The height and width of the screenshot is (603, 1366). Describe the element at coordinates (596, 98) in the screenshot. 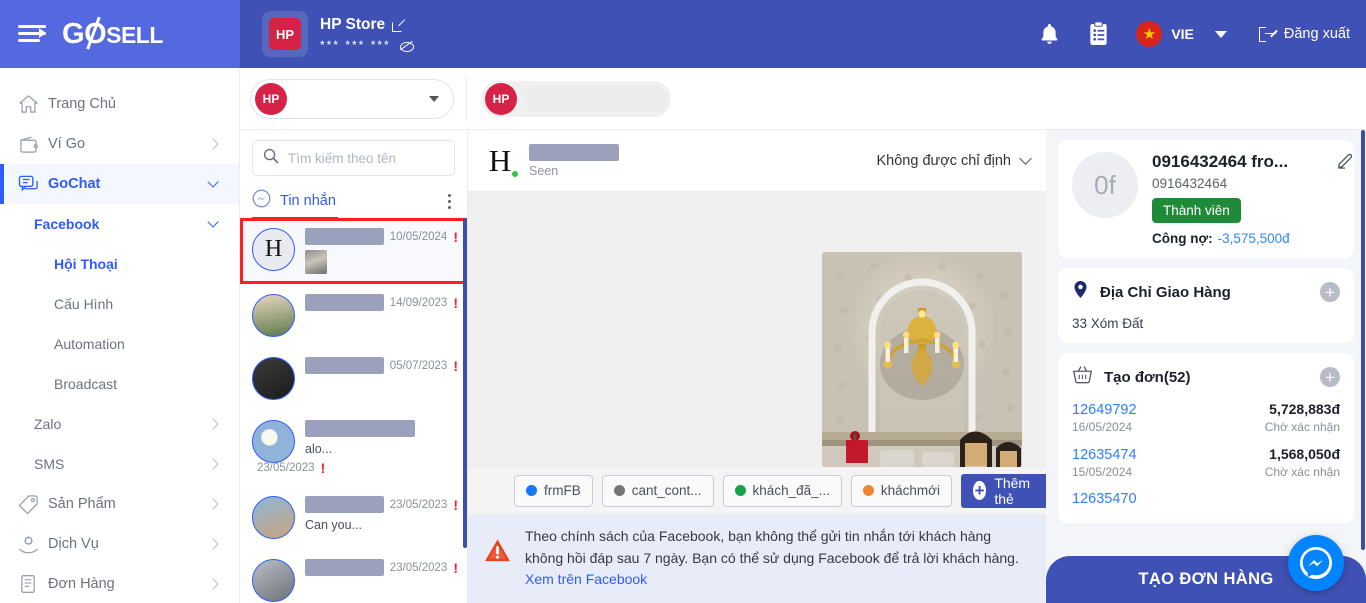

I see `account-name-redacted` at that location.